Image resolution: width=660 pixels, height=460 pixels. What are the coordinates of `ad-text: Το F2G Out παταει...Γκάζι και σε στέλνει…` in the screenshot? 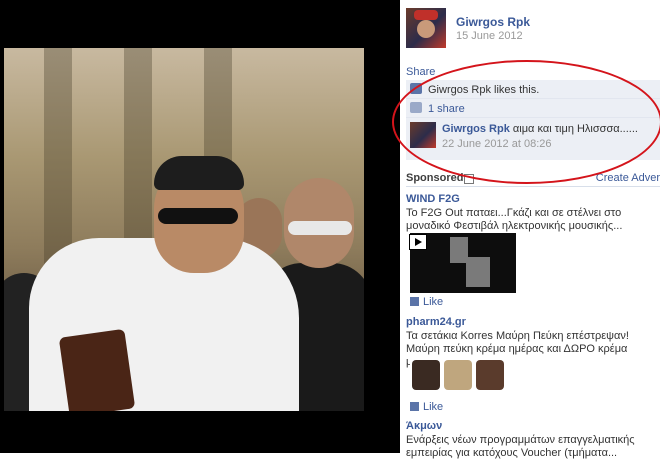 It's located at (533, 220).